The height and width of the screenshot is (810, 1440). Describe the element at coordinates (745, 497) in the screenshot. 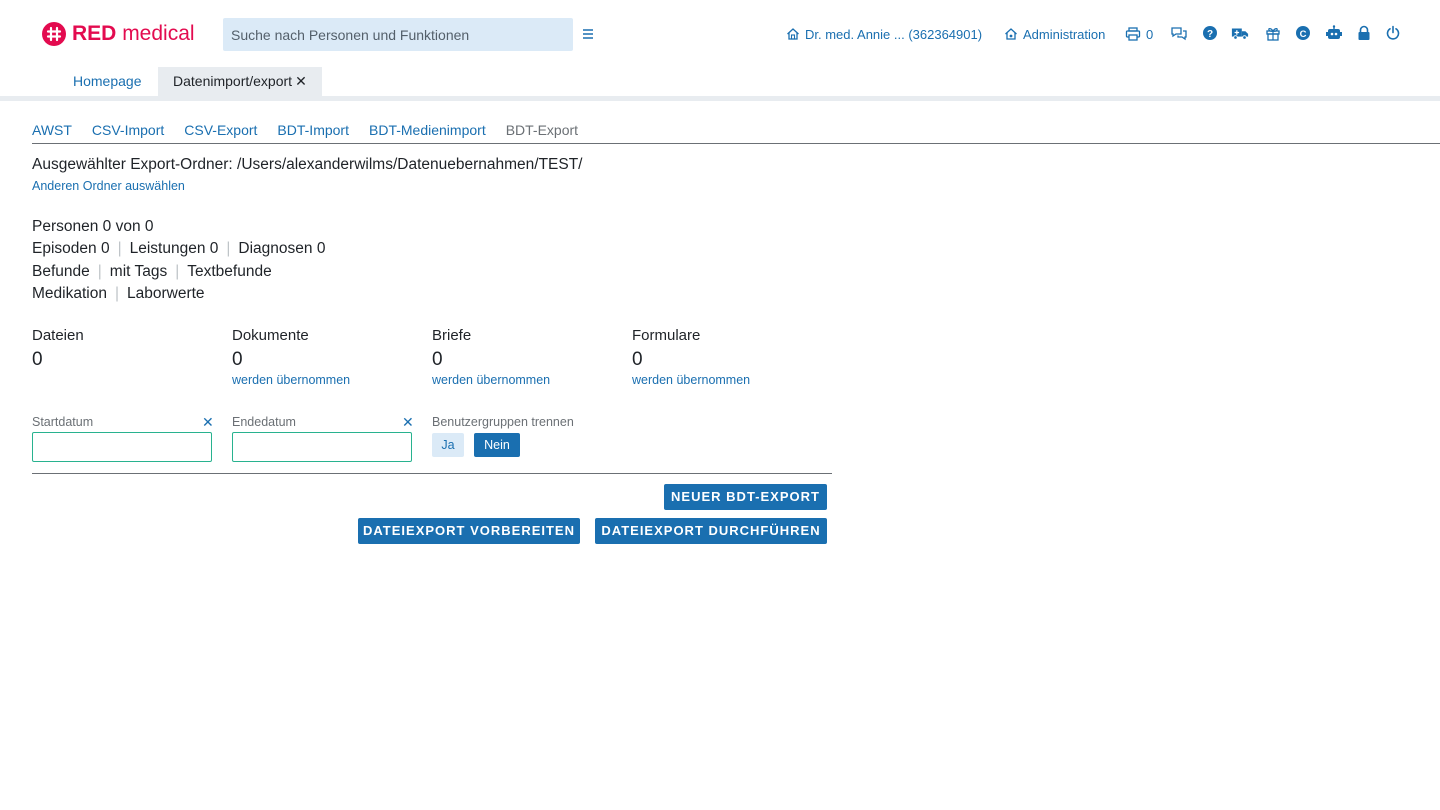

I see `new-bdt-export-button: NEUER BDT-EXPORT` at that location.